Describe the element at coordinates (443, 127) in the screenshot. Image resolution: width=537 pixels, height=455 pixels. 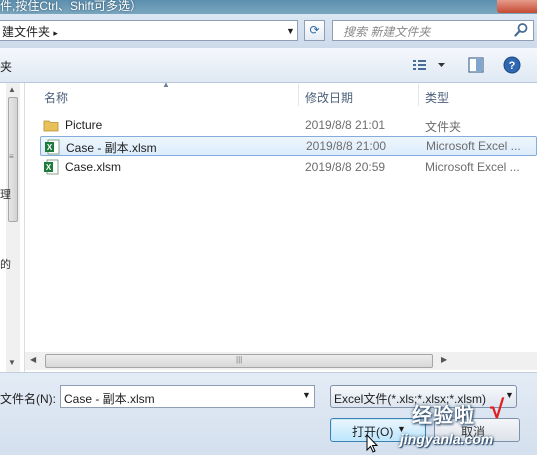
I see `file-type: 文件夹` at that location.